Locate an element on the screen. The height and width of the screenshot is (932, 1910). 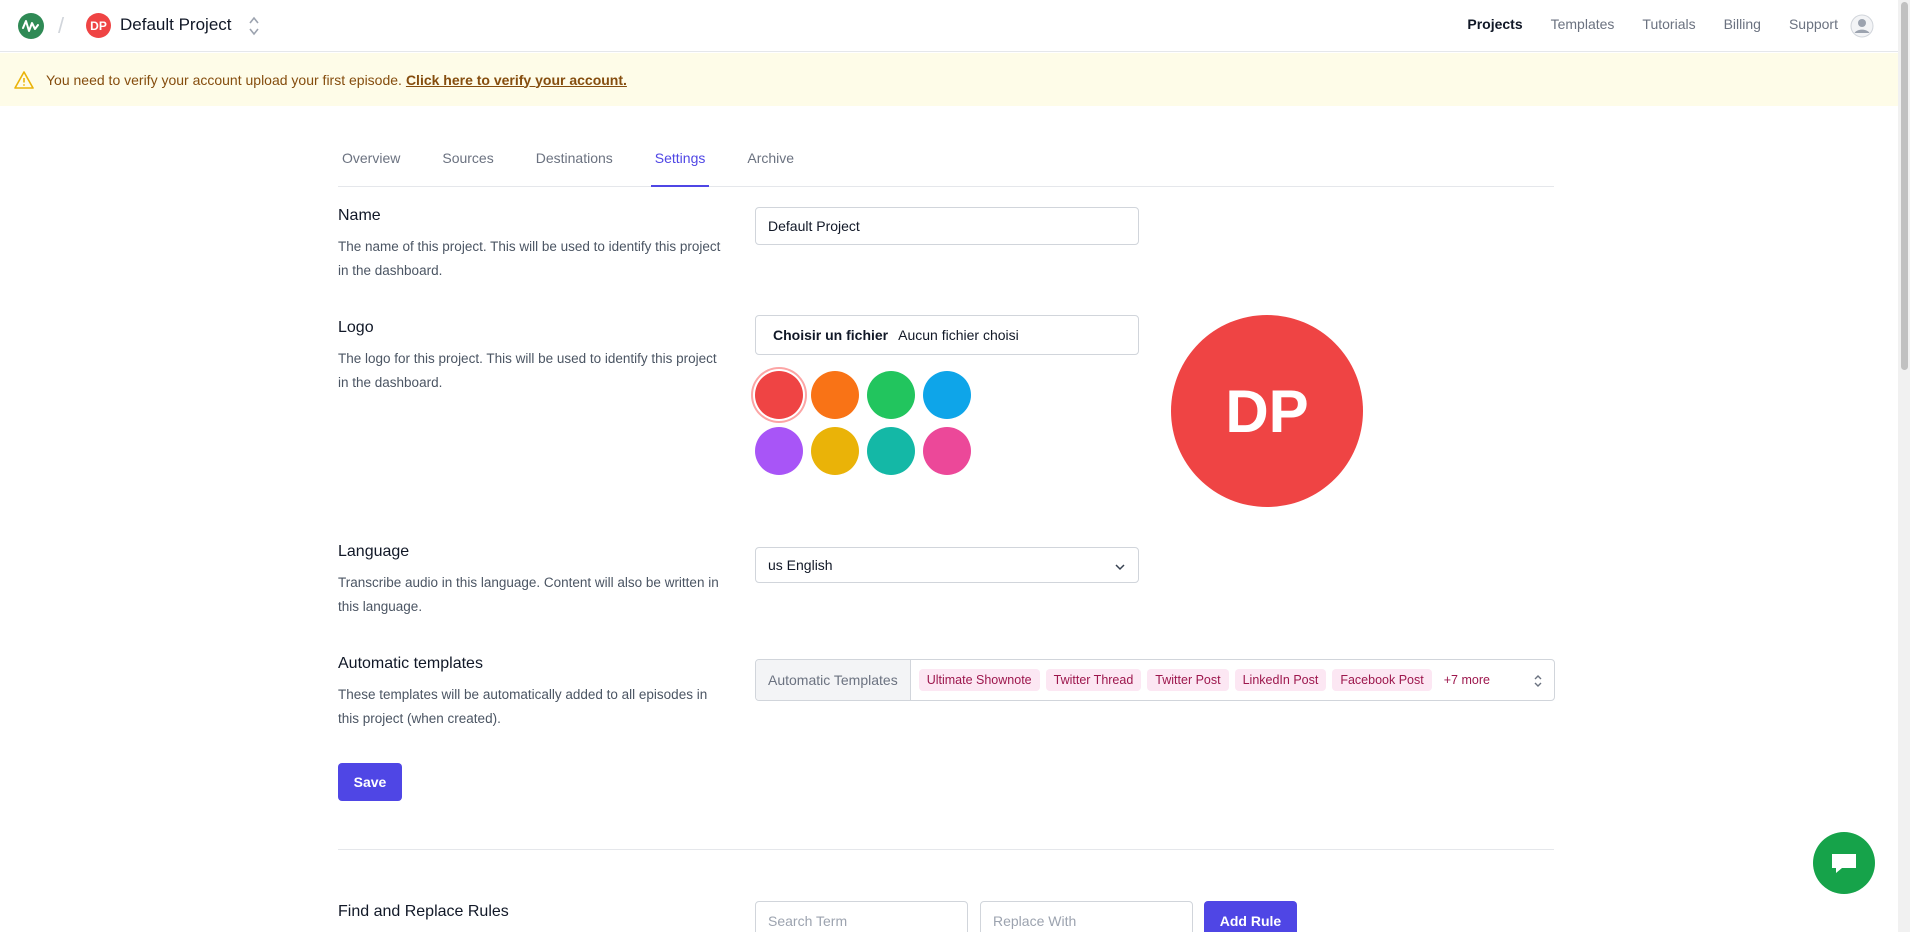
find-replace-title: Find and Replace Rules is located at coordinates (423, 911).